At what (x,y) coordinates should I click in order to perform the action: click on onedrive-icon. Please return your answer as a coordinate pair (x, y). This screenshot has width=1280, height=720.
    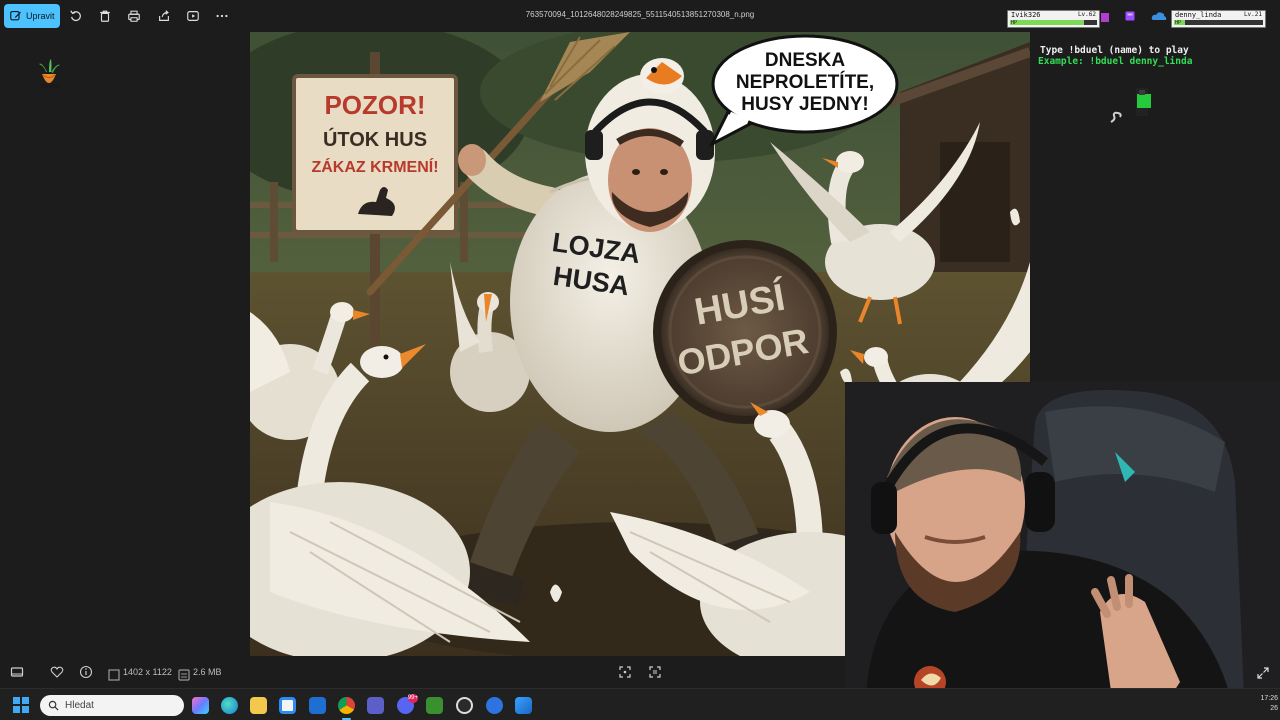
    Looking at the image, I should click on (1159, 16).